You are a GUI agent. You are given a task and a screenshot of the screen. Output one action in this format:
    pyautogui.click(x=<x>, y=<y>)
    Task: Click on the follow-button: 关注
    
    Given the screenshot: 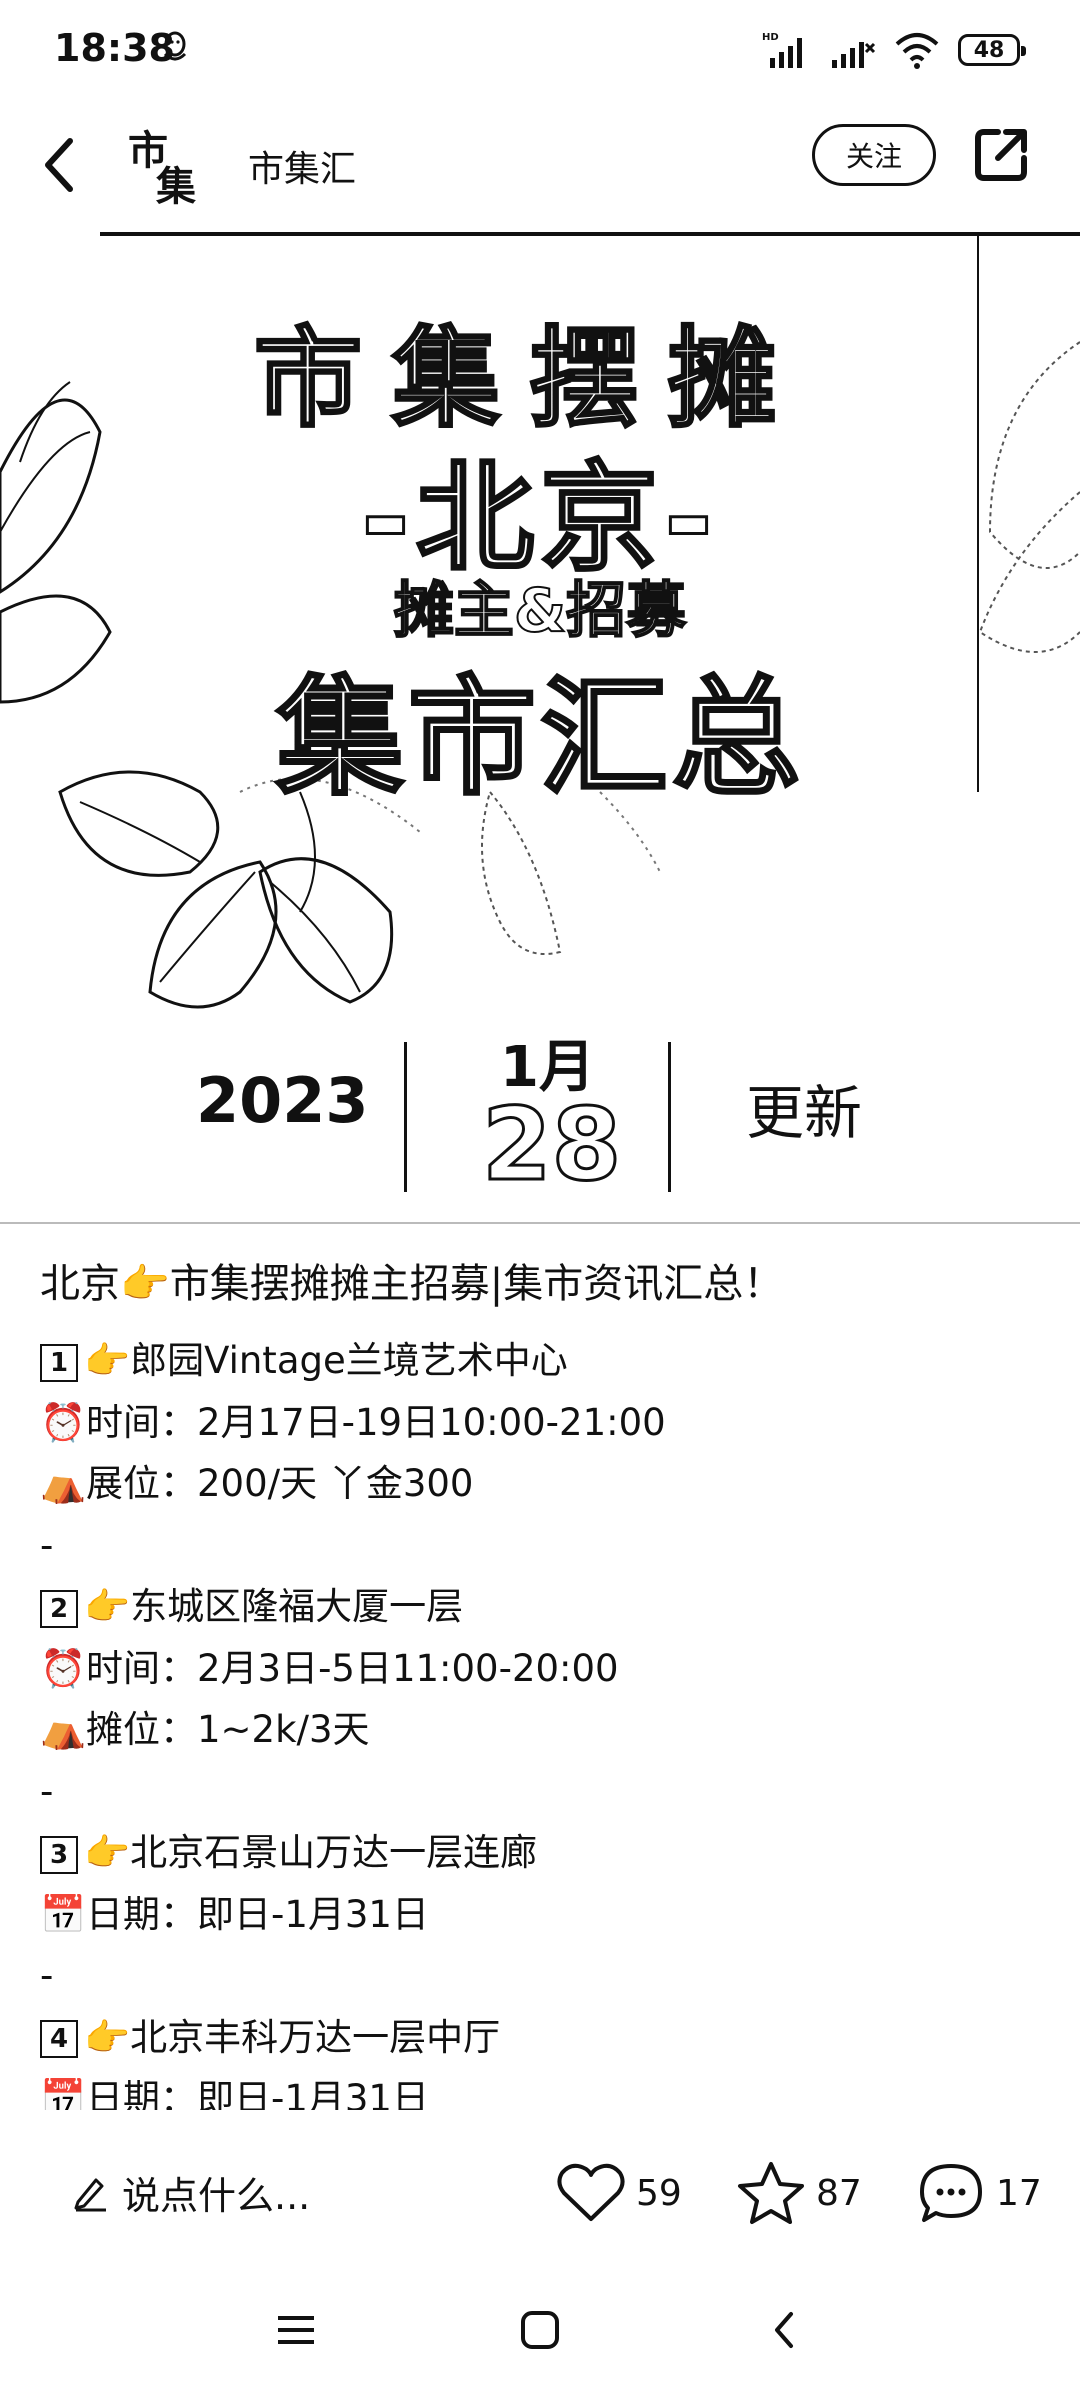 What is the action you would take?
    pyautogui.click(x=874, y=155)
    